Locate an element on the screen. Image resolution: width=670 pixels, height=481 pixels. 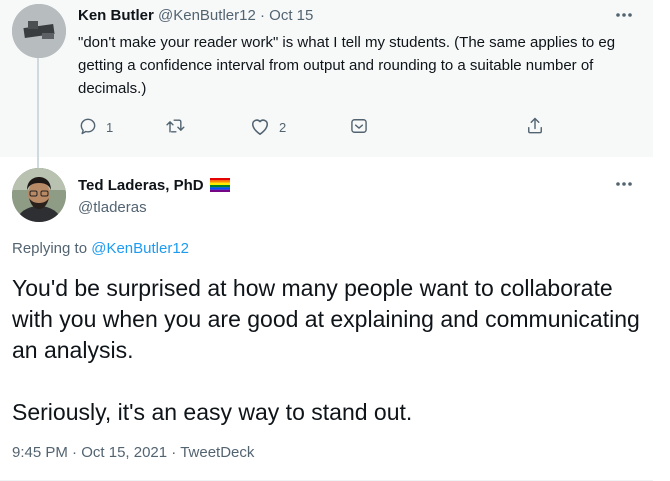
like-icon is located at coordinates (260, 127).